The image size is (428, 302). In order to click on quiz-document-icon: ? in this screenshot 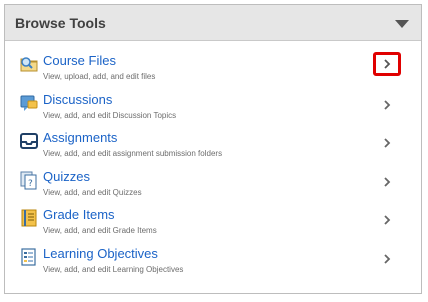, I will do `click(29, 180)`.